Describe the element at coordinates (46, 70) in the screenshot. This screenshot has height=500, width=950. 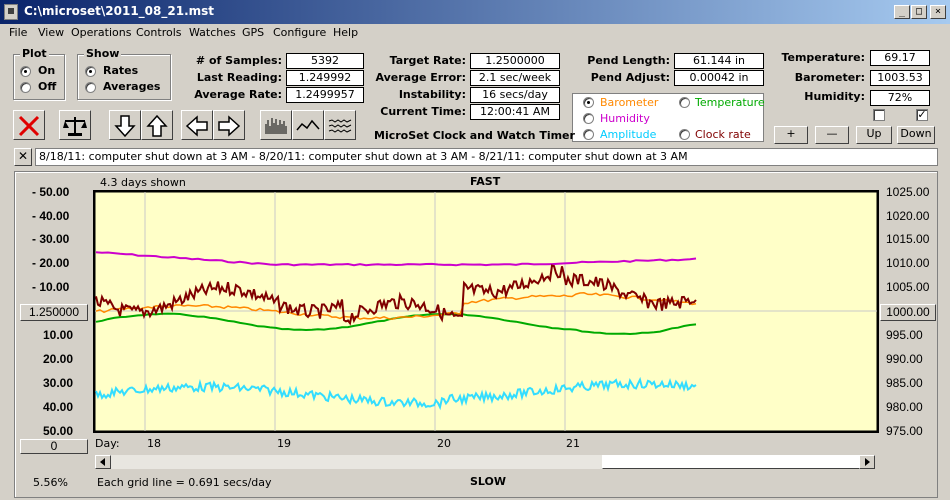
I see `plot-on-label: On` at that location.